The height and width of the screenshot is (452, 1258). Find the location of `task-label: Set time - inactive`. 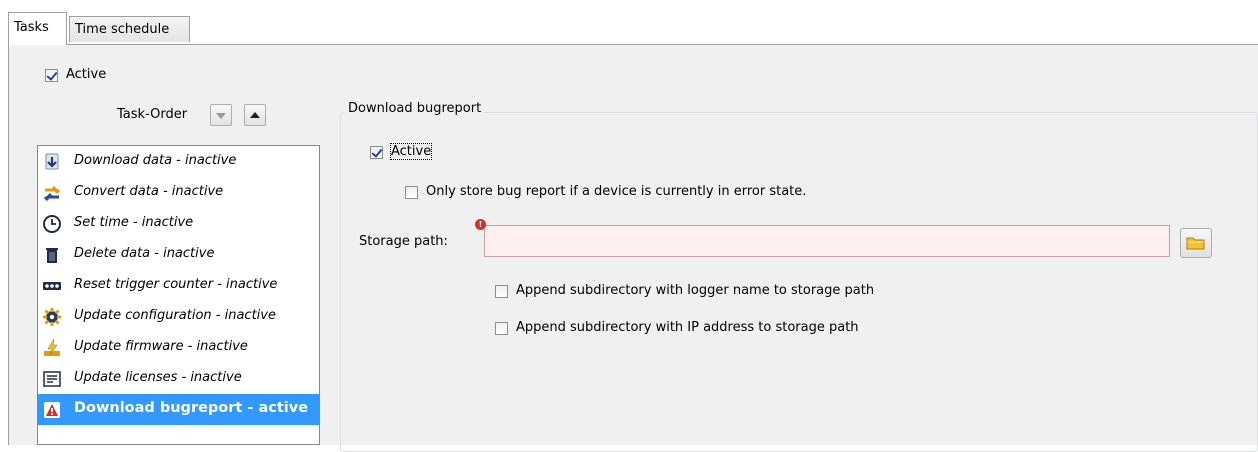

task-label: Set time - inactive is located at coordinates (134, 222).